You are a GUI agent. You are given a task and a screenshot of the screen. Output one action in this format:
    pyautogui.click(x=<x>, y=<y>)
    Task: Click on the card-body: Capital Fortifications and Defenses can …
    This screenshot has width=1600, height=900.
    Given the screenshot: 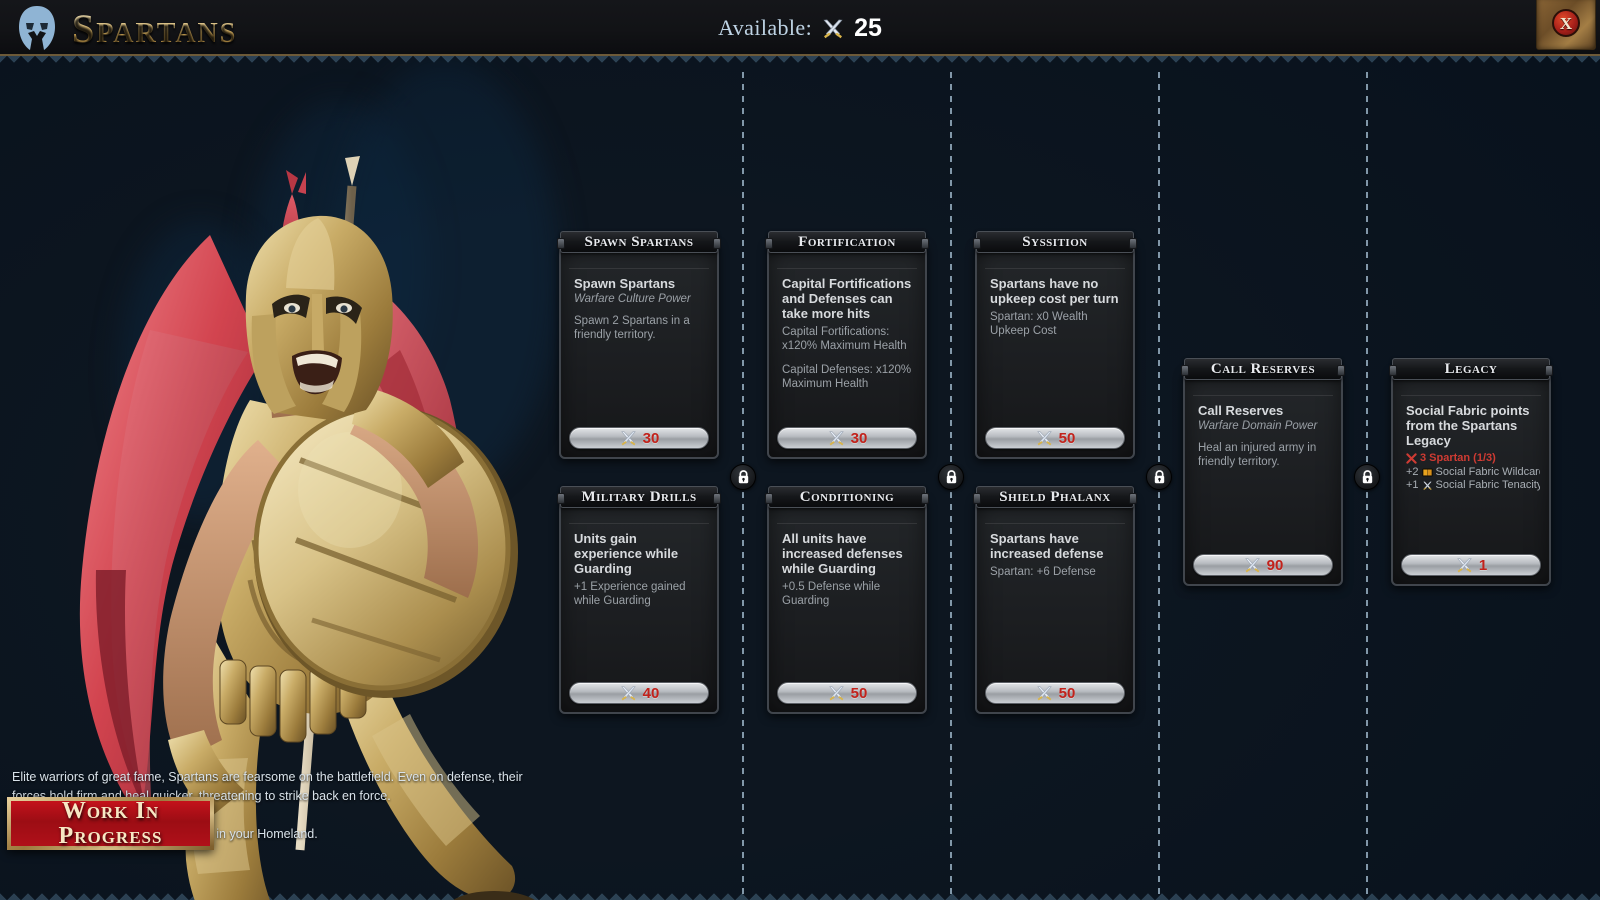 What is the action you would take?
    pyautogui.click(x=847, y=350)
    